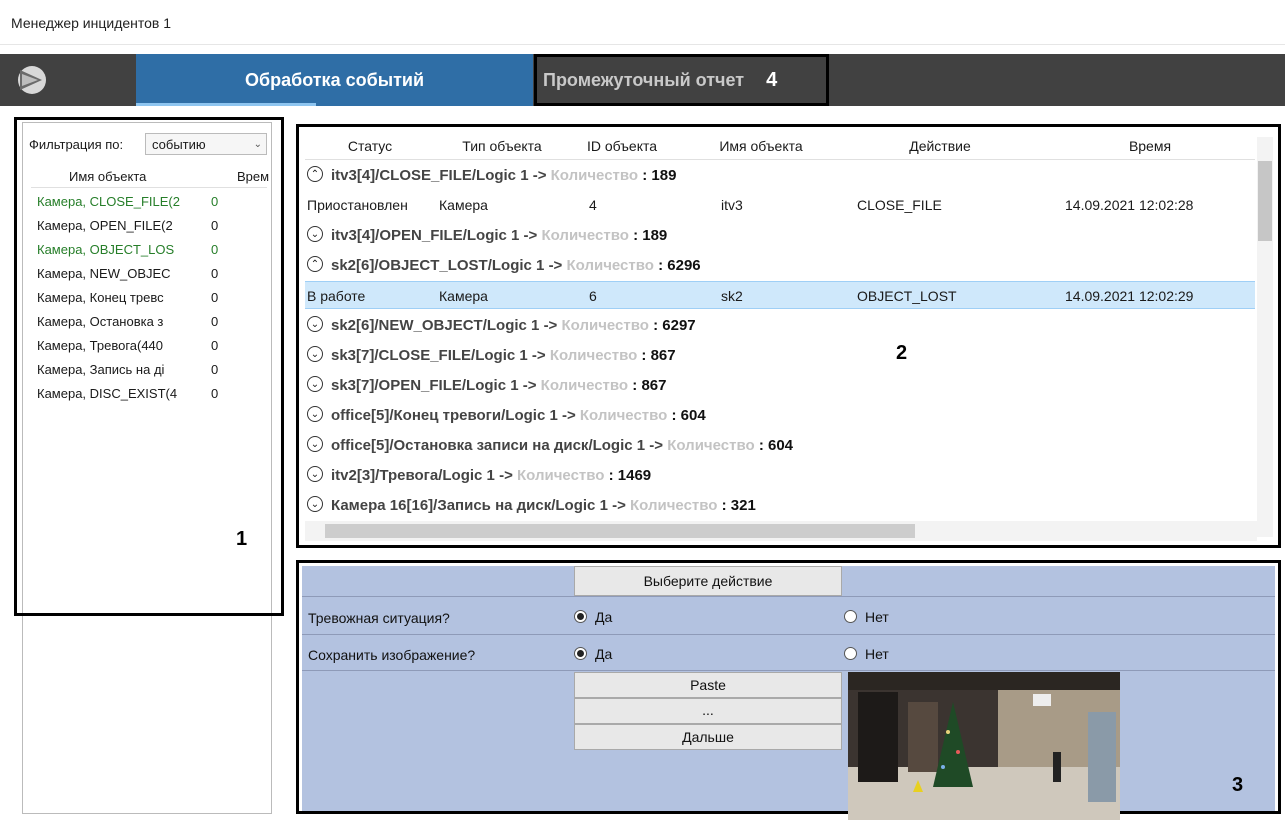 The height and width of the screenshot is (820, 1285). What do you see at coordinates (593, 654) in the screenshot?
I see `save-yes-radio: Да` at bounding box center [593, 654].